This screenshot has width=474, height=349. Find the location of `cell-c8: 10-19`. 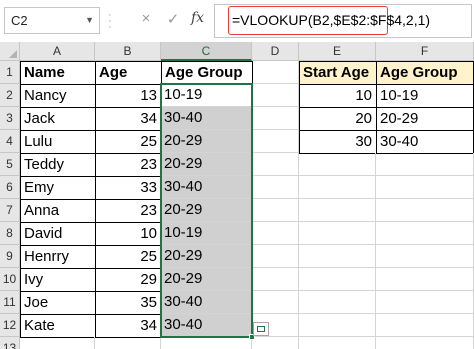

cell-c8: 10-19 is located at coordinates (206, 233).